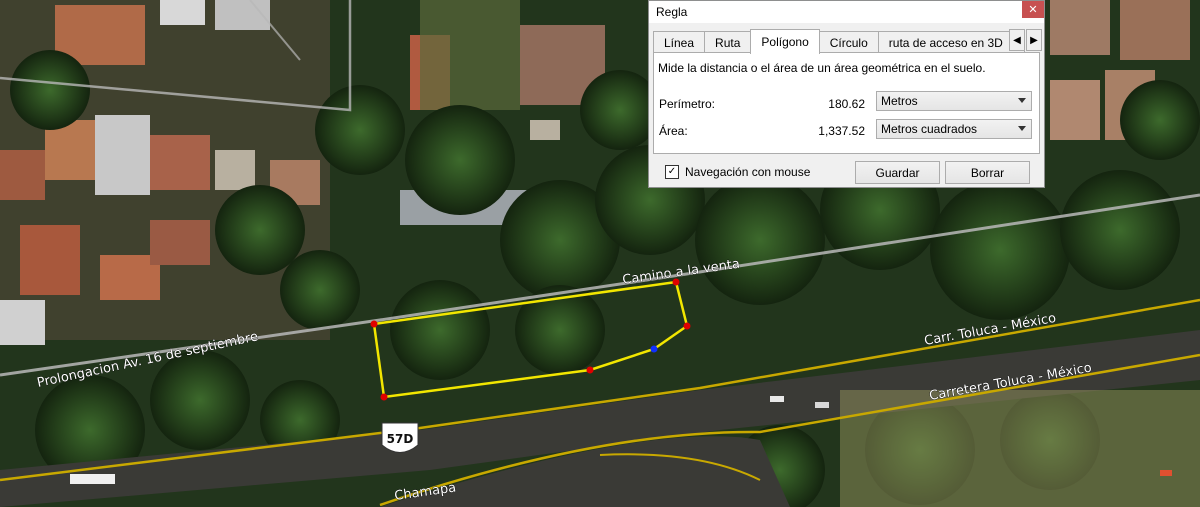  I want to click on area-value: 1,337.52, so click(841, 131).